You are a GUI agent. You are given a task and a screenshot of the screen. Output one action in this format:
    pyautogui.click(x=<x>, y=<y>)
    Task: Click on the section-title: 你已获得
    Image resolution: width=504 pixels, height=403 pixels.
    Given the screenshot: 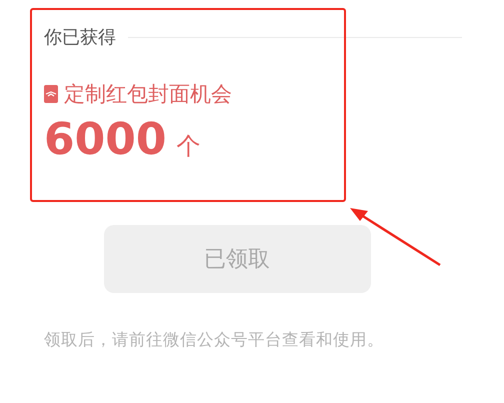 What is the action you would take?
    pyautogui.click(x=80, y=37)
    